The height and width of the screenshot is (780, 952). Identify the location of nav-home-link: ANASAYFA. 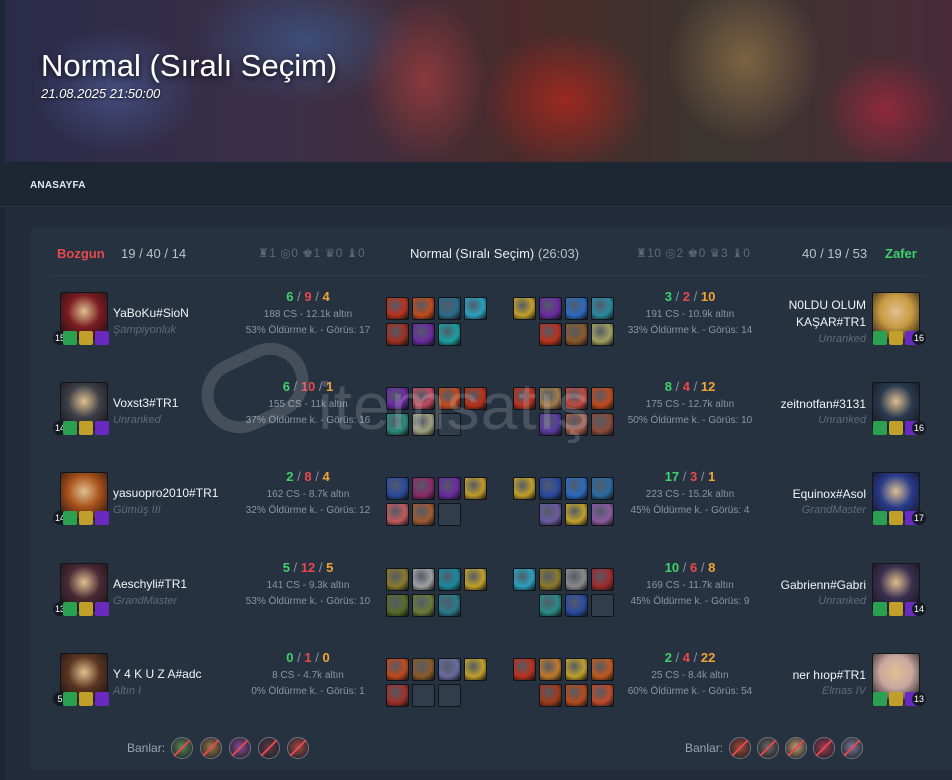
(58, 185).